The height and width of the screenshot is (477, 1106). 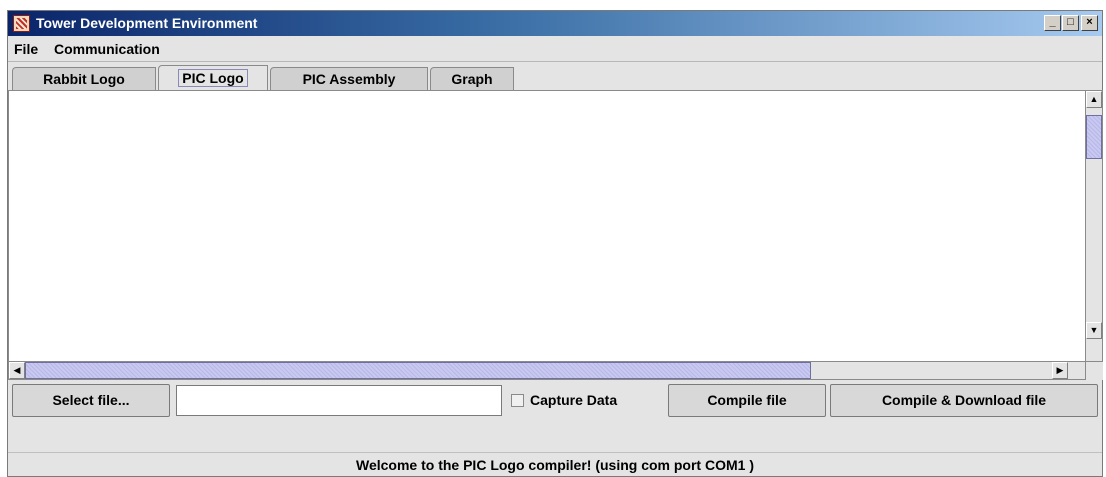 I want to click on capture-data-label: Capture Data, so click(x=574, y=400).